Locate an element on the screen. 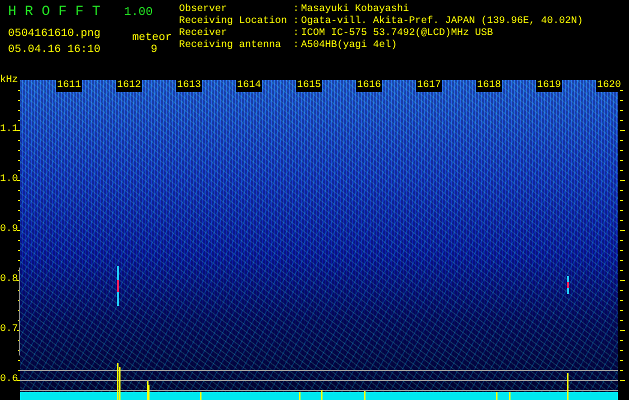 The width and height of the screenshot is (629, 400). info-value: Masayuki Kobayashi is located at coordinates (355, 10).